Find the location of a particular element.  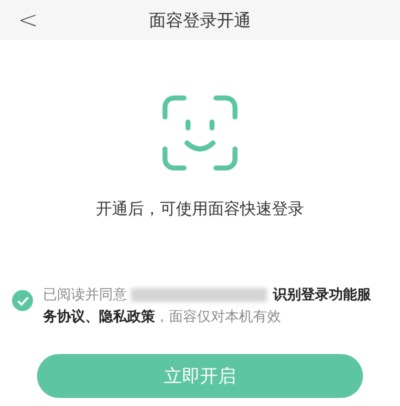

hint-text: 开通后，可使用面容快速登录 is located at coordinates (200, 209).